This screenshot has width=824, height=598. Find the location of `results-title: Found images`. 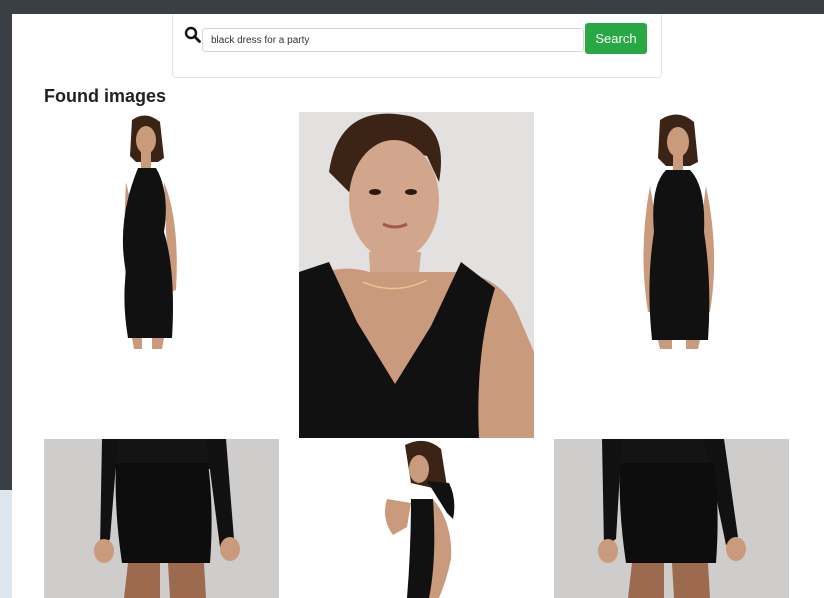

results-title: Found images is located at coordinates (105, 96).